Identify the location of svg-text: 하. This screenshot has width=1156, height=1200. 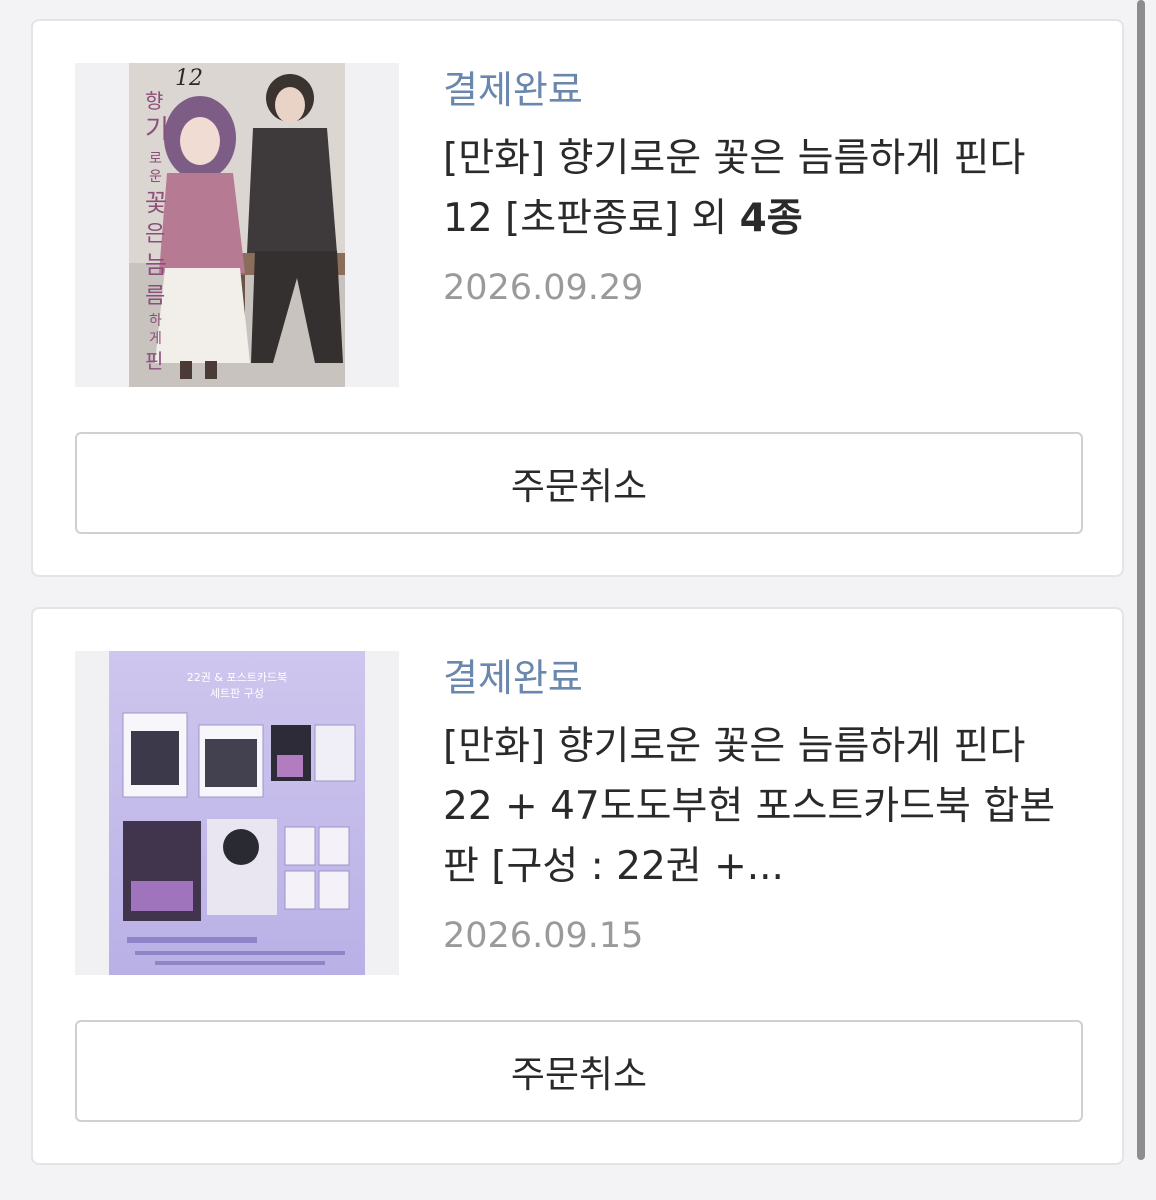
(155, 321).